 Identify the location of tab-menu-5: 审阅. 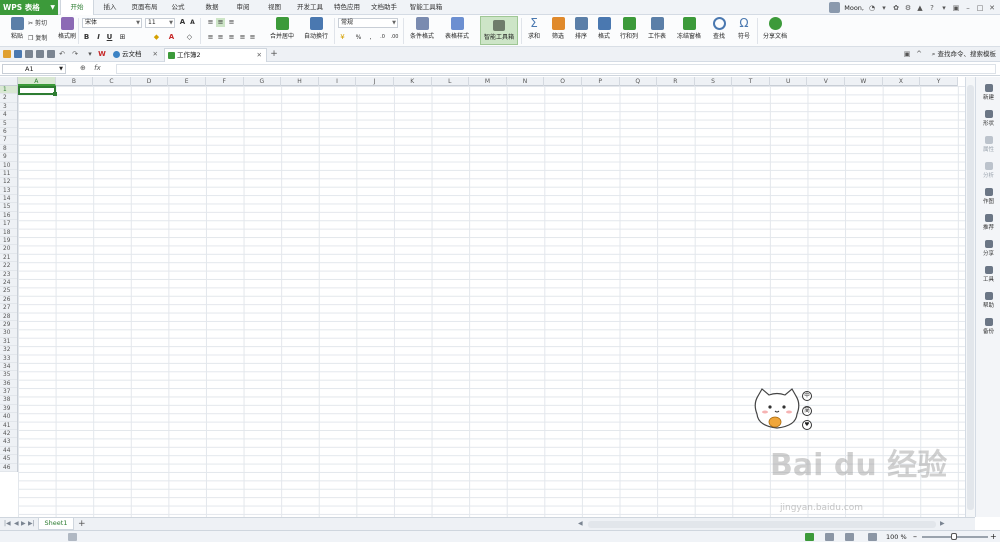
(243, 7).